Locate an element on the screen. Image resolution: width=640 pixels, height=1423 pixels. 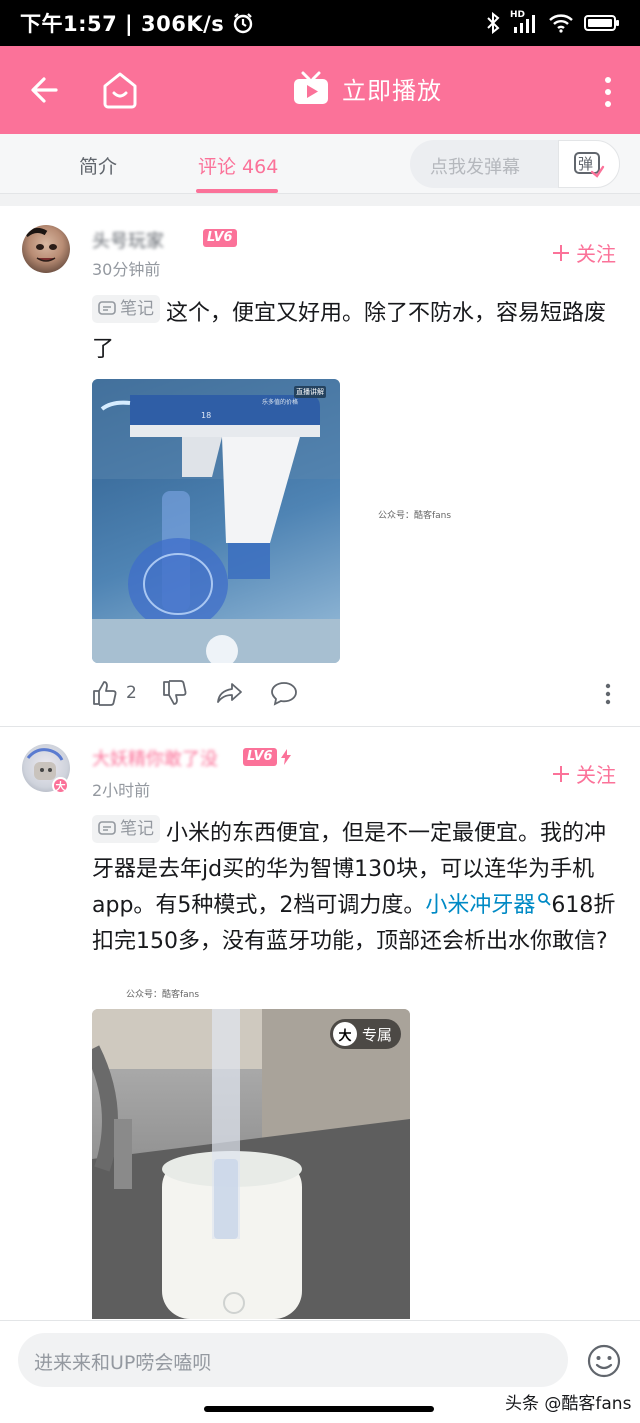
comment-divider is located at coordinates (320, 726).